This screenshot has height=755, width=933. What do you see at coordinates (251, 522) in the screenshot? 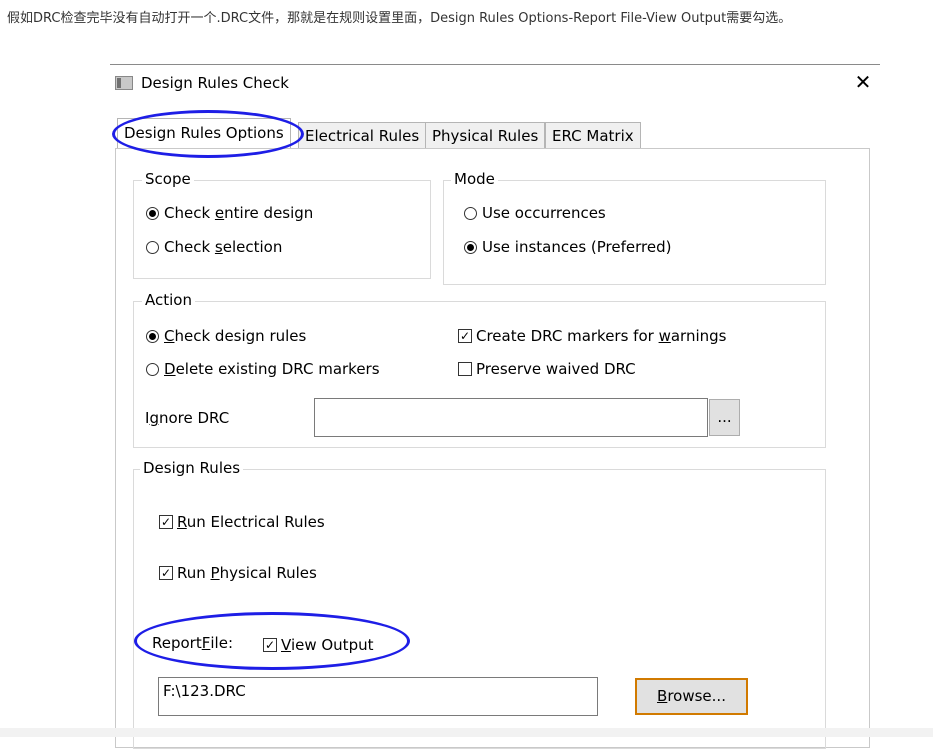
I see `option-text: Run Electrical Rules` at bounding box center [251, 522].